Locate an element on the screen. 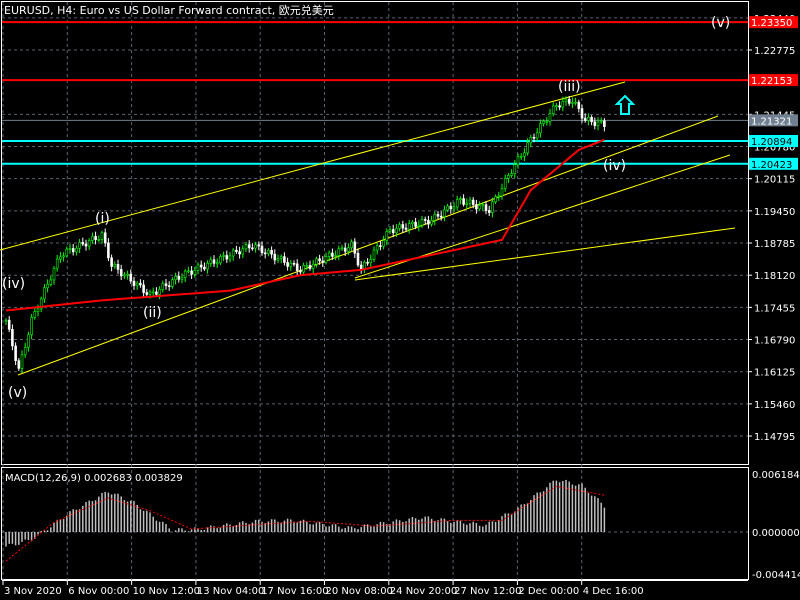 This screenshot has height=600, width=800. time-tick-label: 4 Dec 16:00 is located at coordinates (613, 591).